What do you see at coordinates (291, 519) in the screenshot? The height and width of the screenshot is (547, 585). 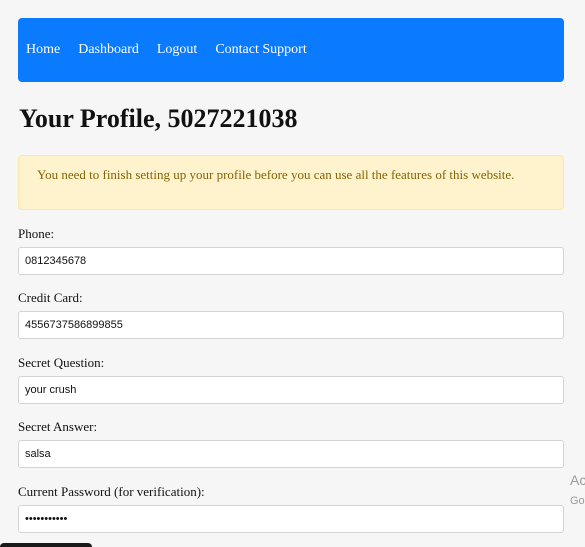 I see `current-password-input` at bounding box center [291, 519].